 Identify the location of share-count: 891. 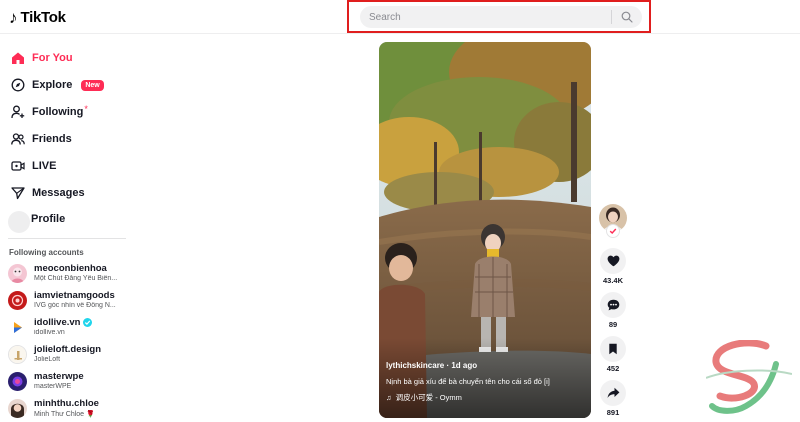
(613, 412).